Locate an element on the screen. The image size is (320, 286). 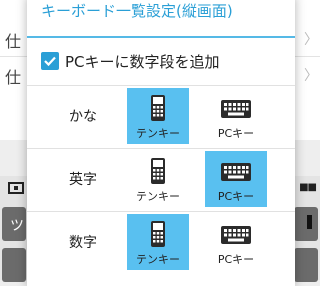
dialog-title: キーボード一覧設定(縦画面) is located at coordinates (137, 11).